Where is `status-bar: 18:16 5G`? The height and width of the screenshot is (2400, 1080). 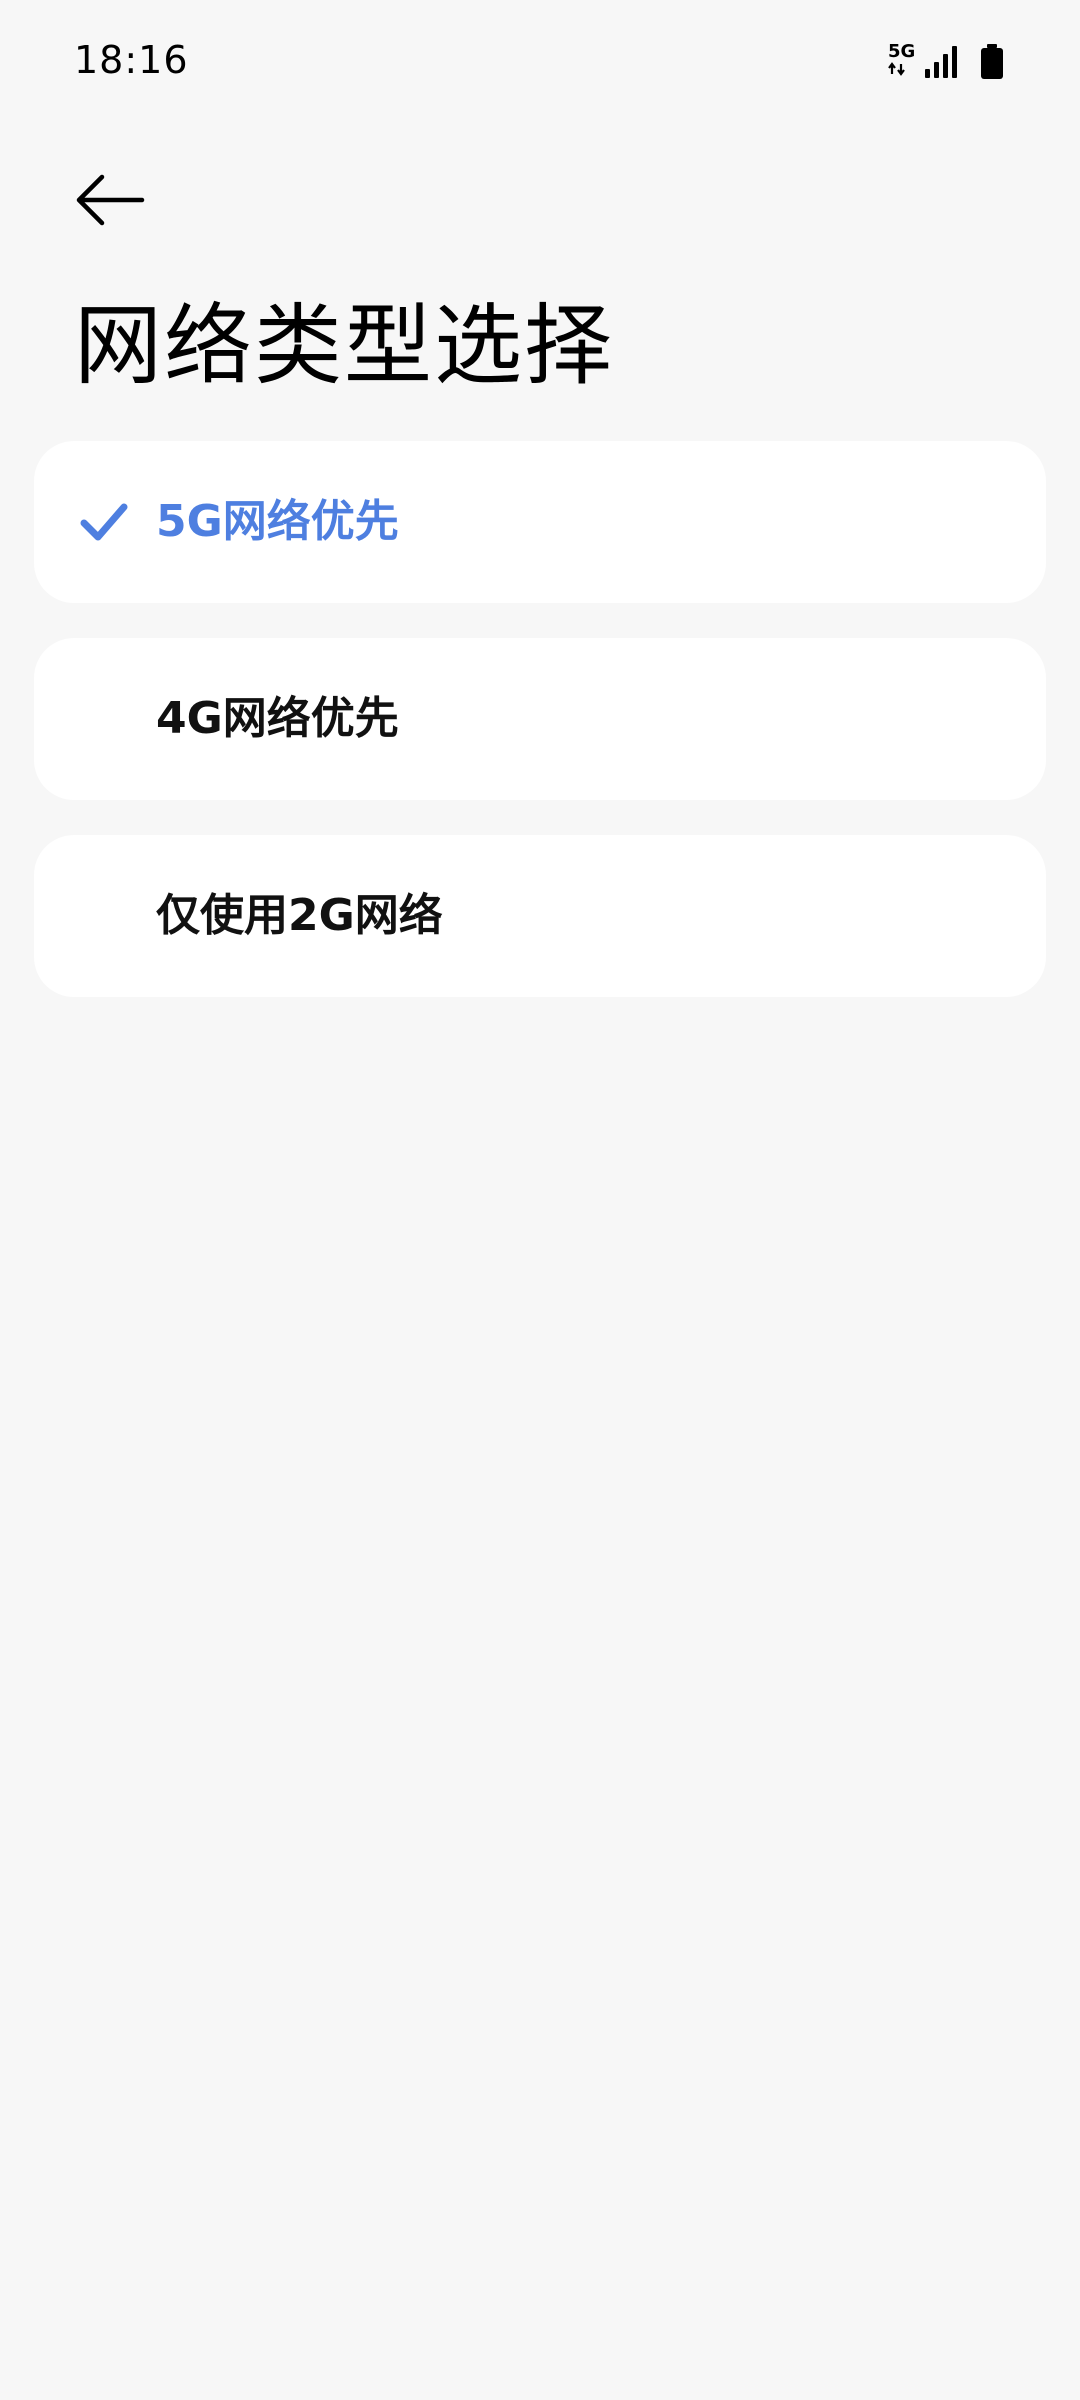
status-bar: 18:16 5G is located at coordinates (540, 65).